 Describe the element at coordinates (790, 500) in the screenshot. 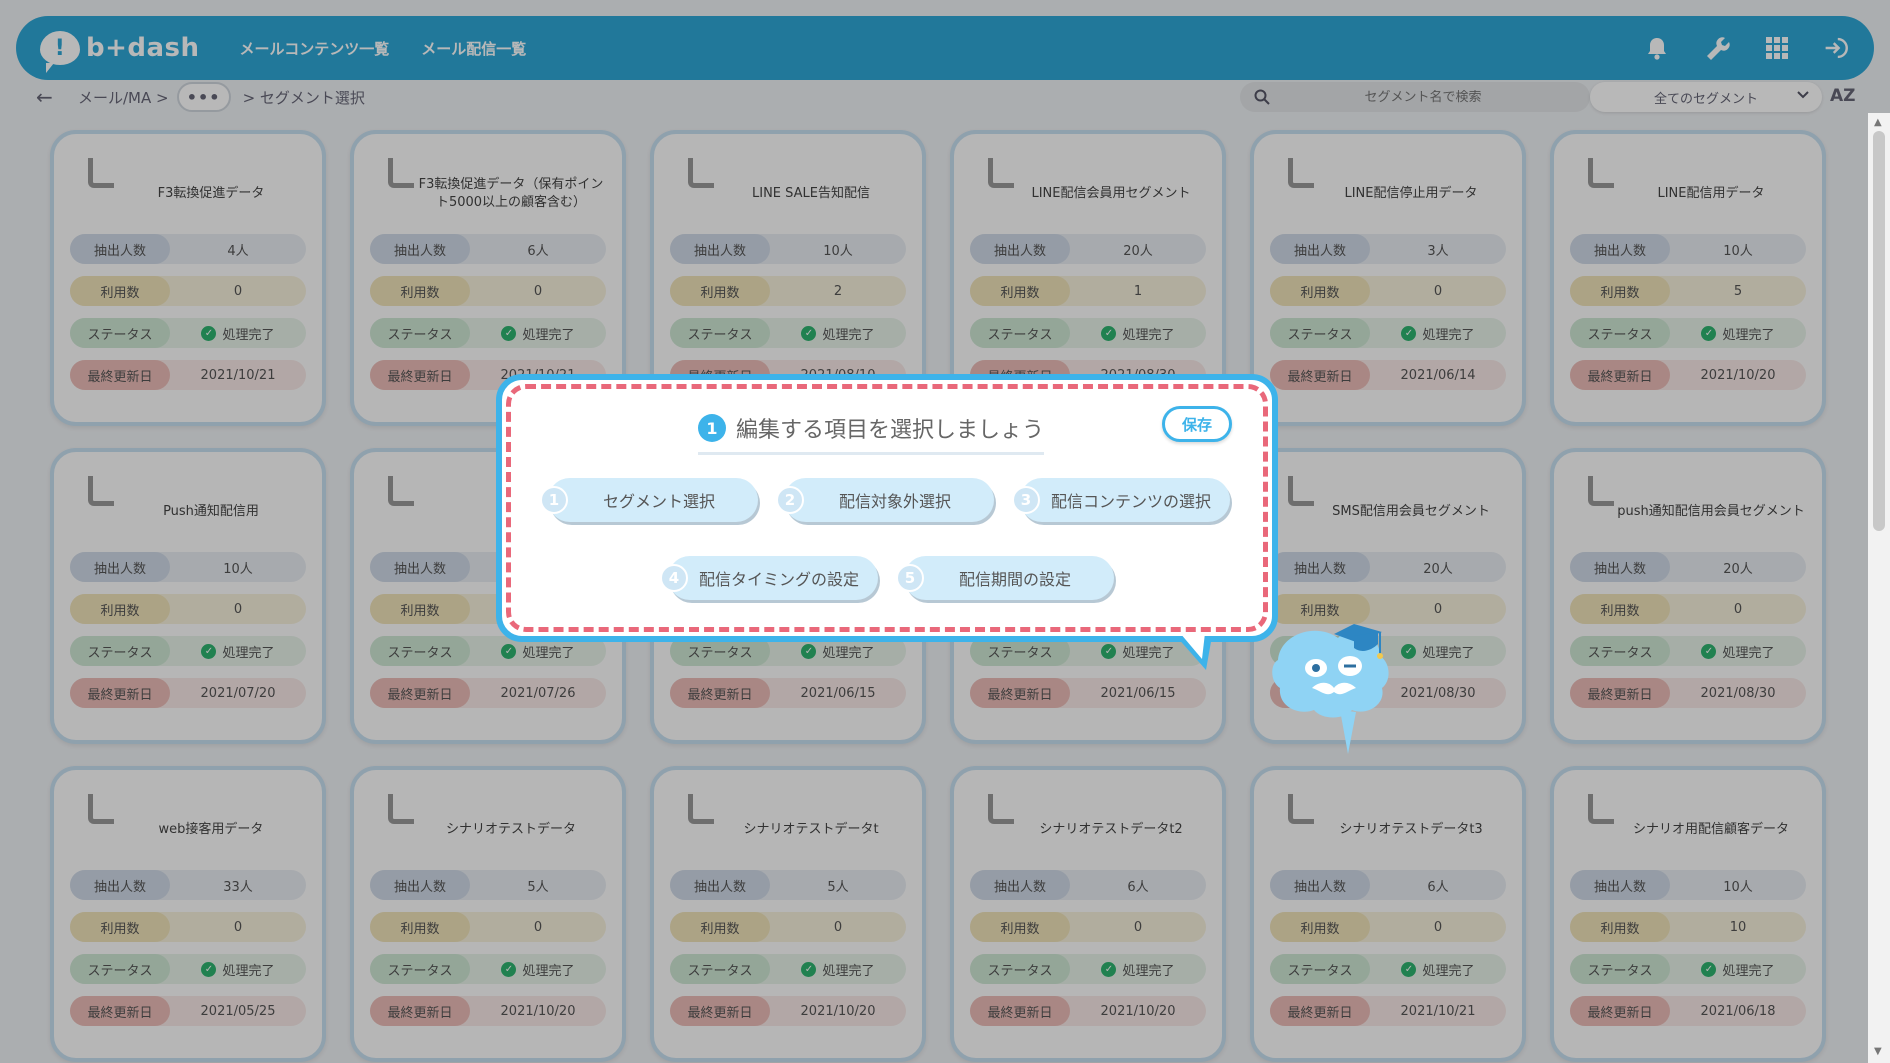

I see `option-number-badge: 2` at that location.